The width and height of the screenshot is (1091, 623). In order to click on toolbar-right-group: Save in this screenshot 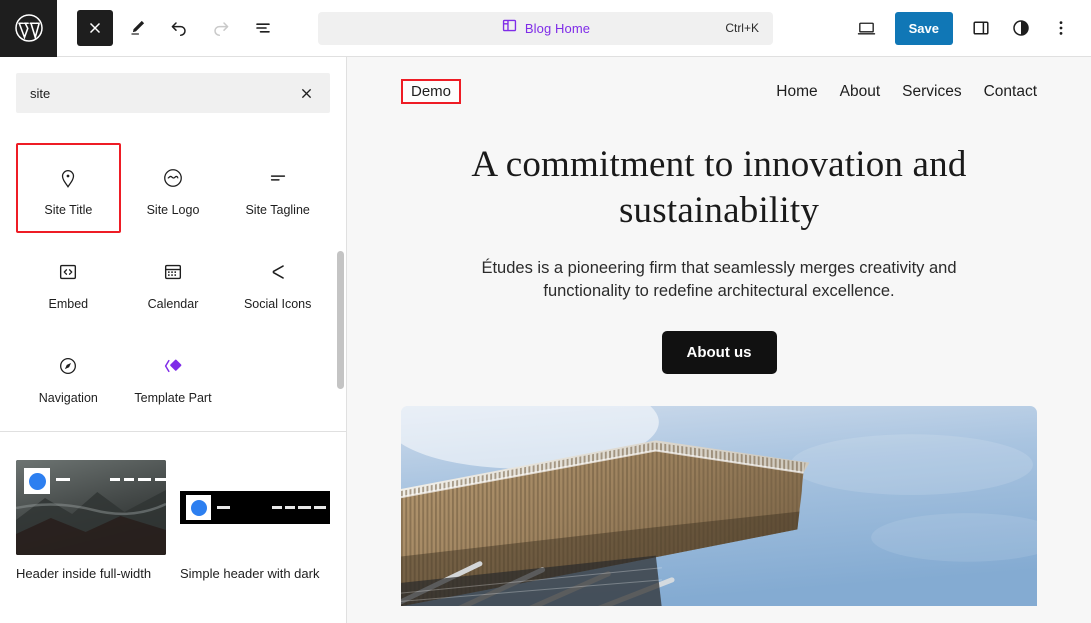, I will do `click(970, 28)`.